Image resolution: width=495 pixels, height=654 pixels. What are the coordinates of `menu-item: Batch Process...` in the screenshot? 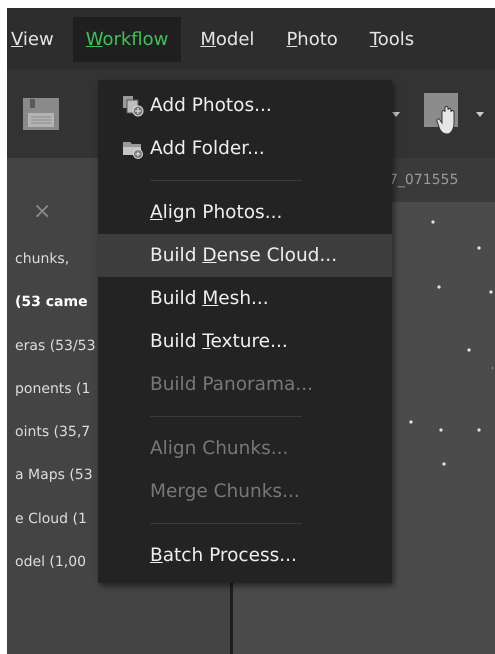 It's located at (245, 555).